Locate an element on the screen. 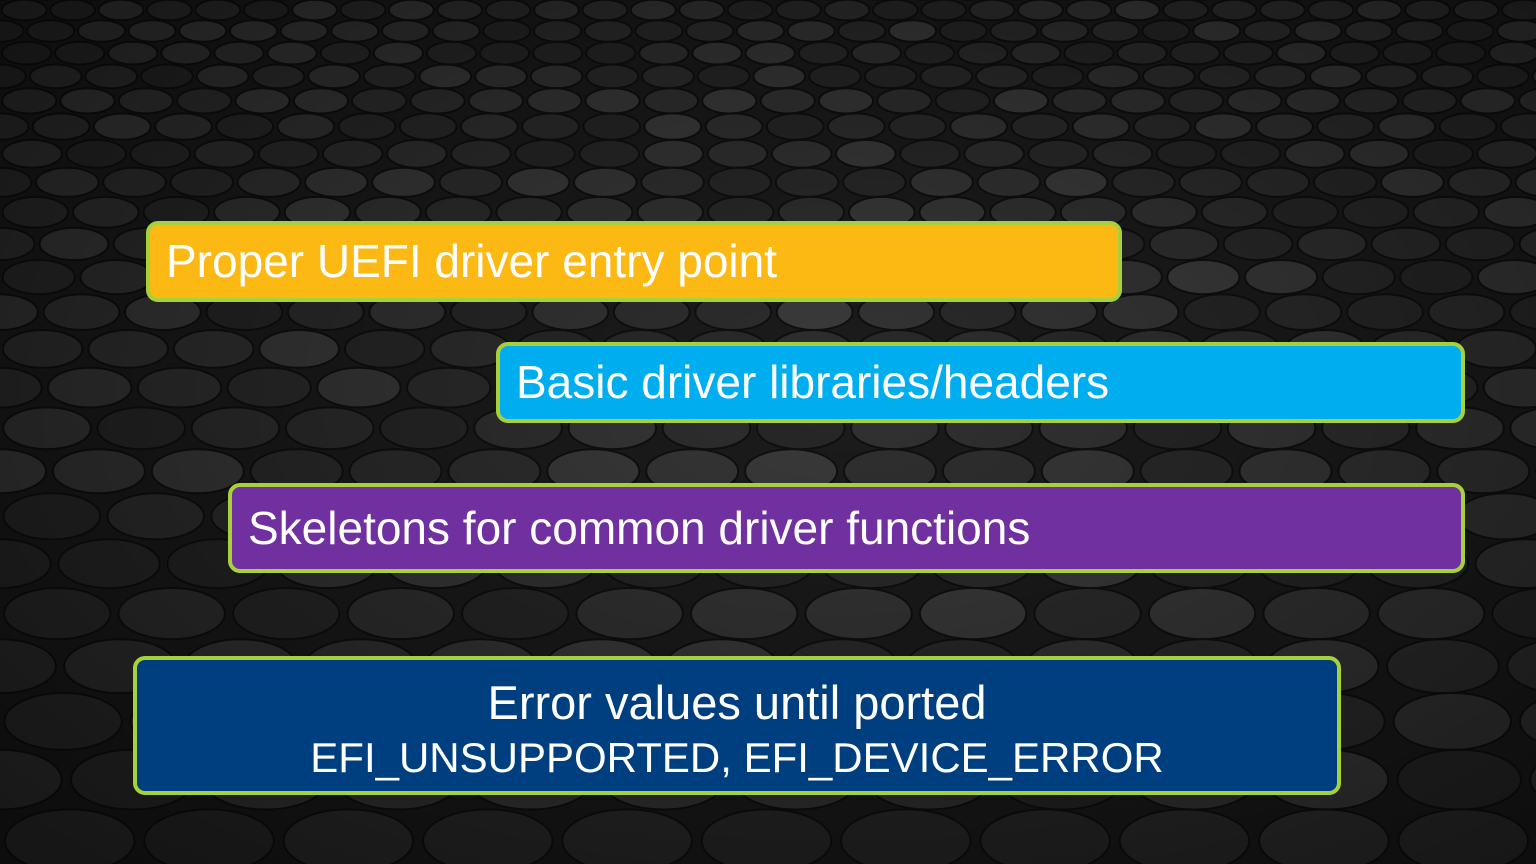 This screenshot has height=864, width=1536. driver-libraries-label: Basic driver libraries/headers is located at coordinates (813, 382).